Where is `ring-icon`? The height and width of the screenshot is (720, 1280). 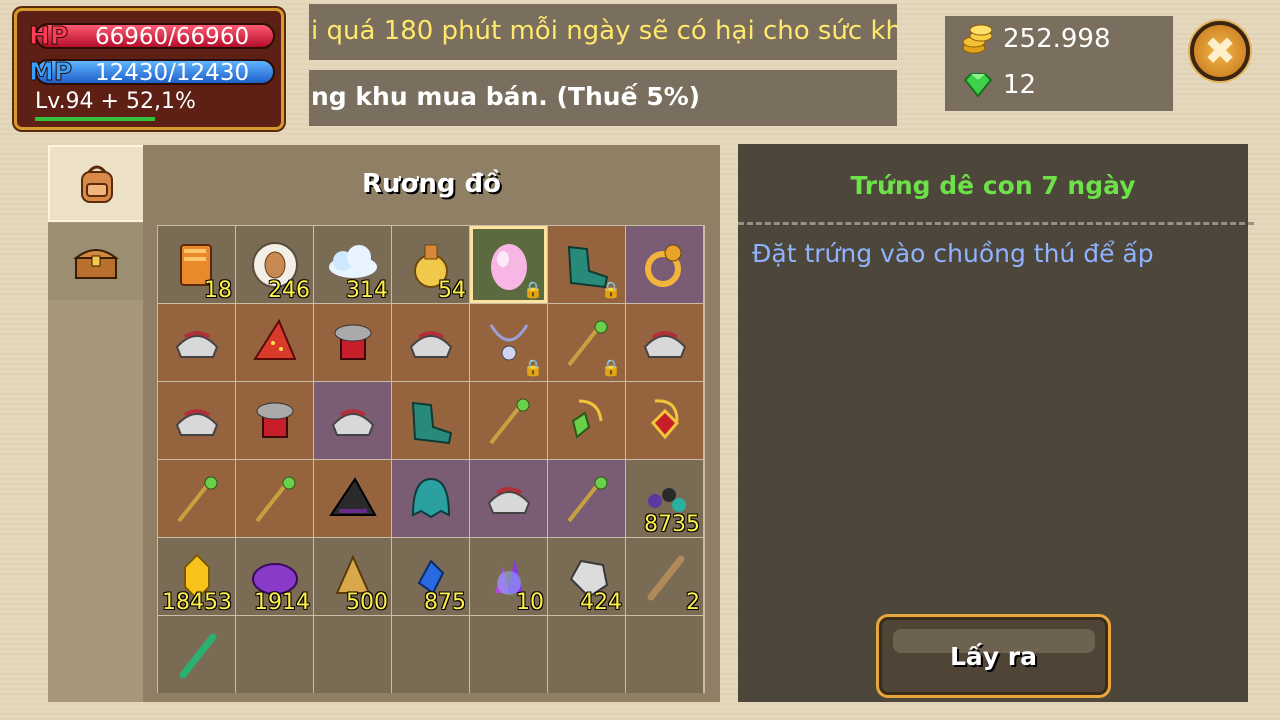
ring-icon is located at coordinates (662, 265).